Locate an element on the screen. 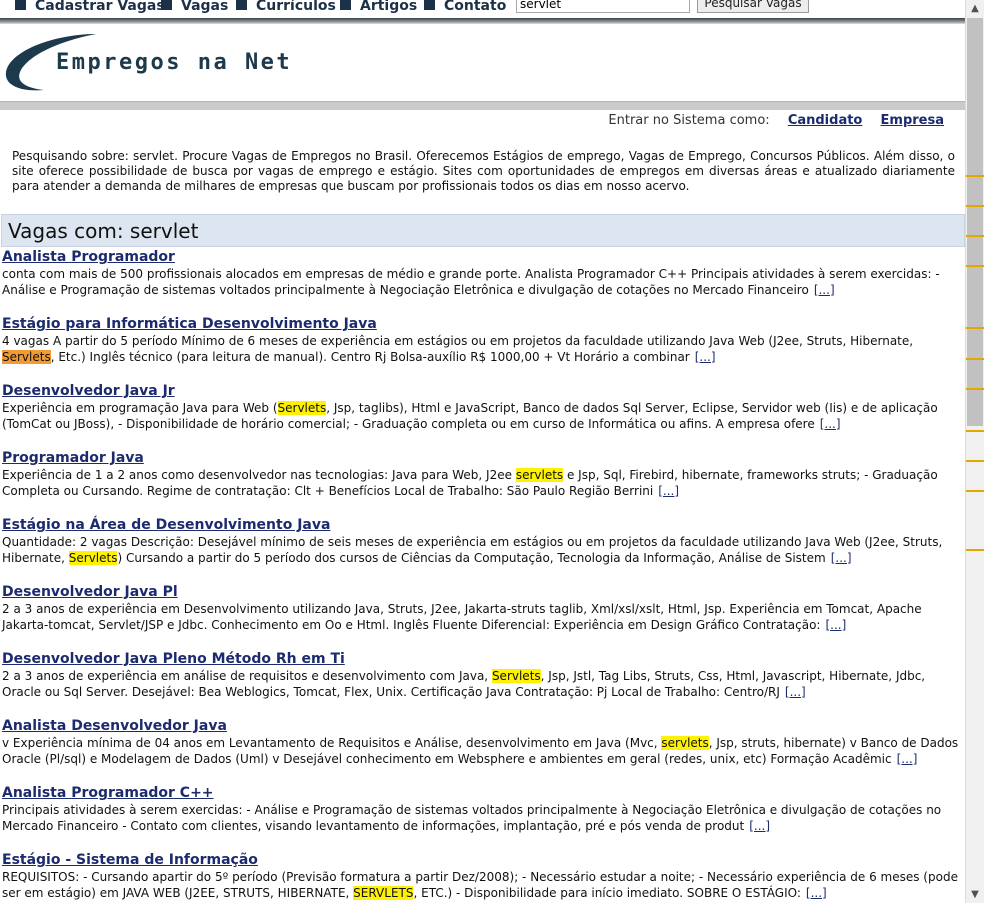 This screenshot has height=918, width=984. scroll-thumb is located at coordinates (975, 222).